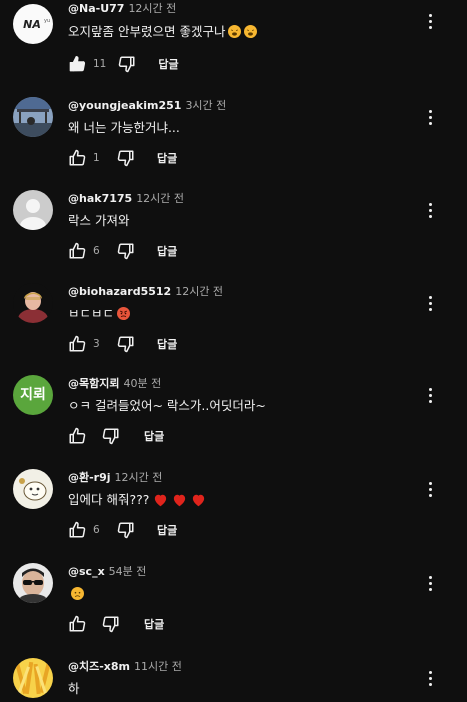 The image size is (467, 702). What do you see at coordinates (100, 64) in the screenshot?
I see `like-count: 11` at bounding box center [100, 64].